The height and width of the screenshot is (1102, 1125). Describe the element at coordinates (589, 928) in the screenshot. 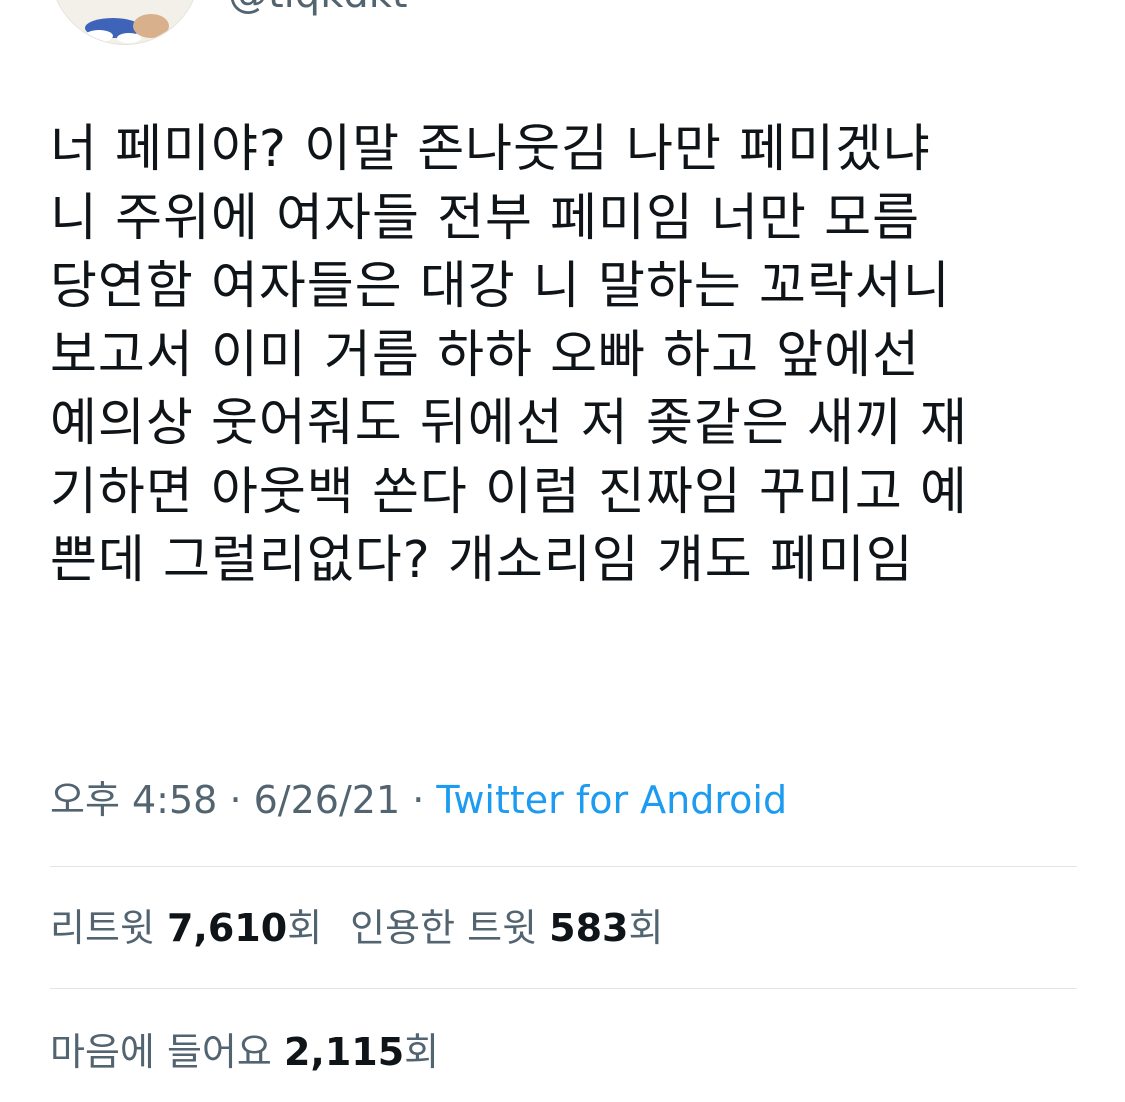

I see `quotes-count: 583` at that location.